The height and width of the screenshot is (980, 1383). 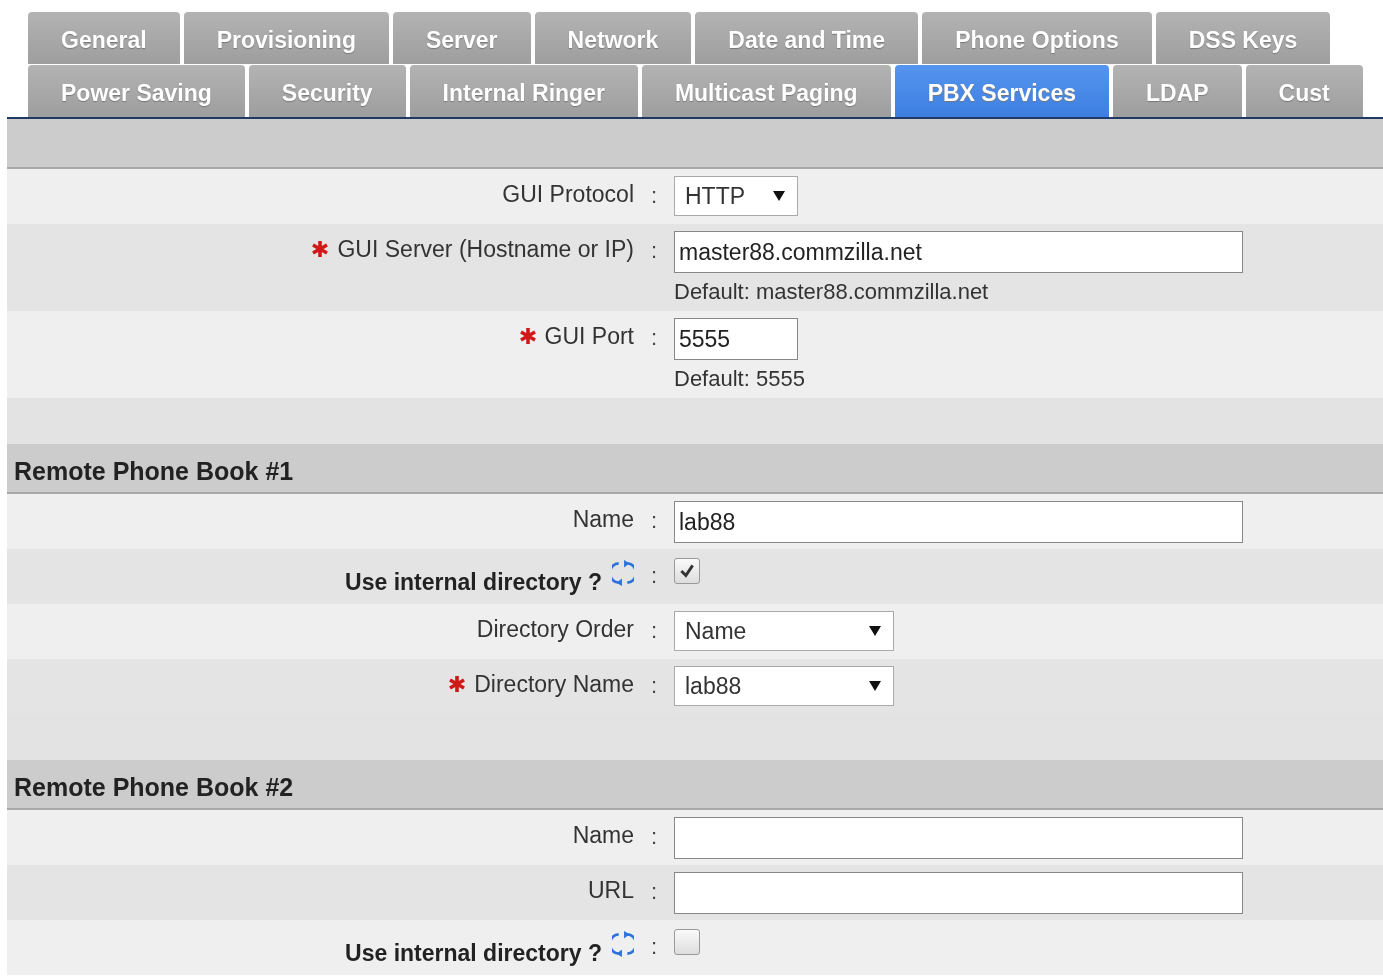 I want to click on tab: Internal Ringer, so click(x=523, y=91).